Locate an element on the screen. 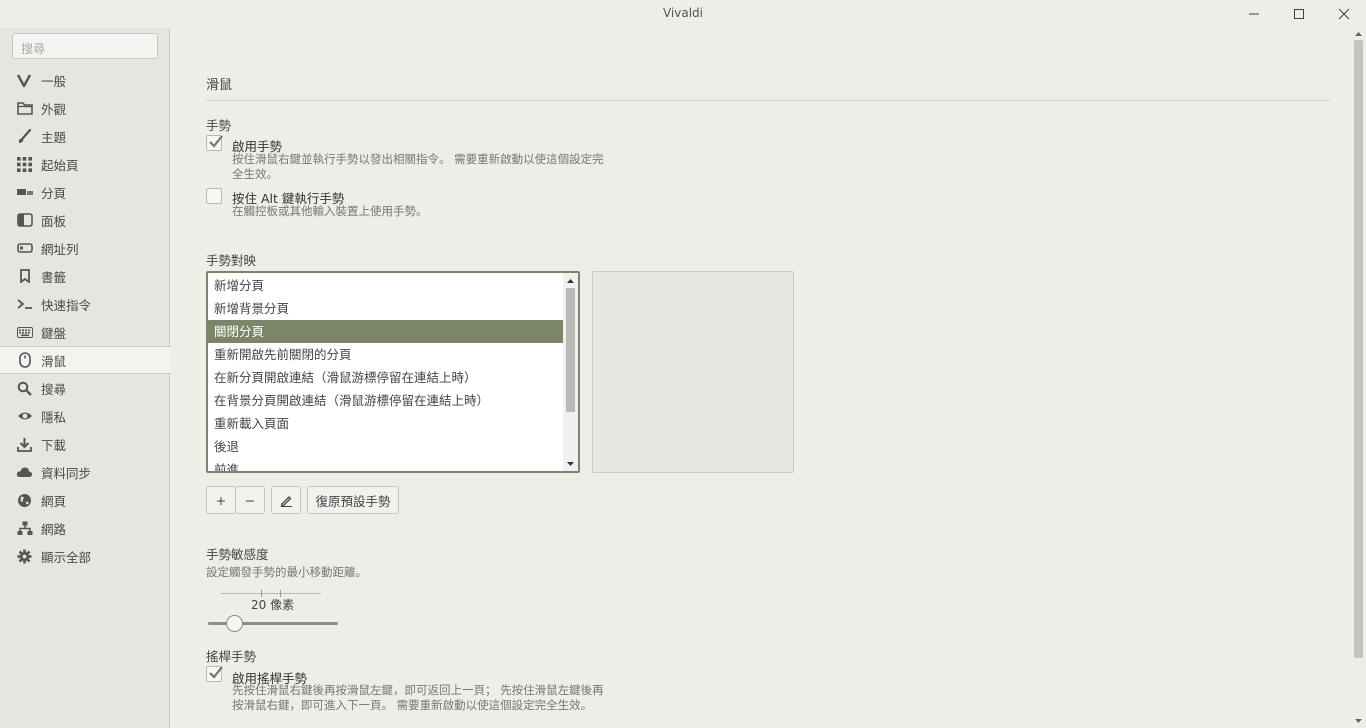  add-gesture-button: + is located at coordinates (221, 500).